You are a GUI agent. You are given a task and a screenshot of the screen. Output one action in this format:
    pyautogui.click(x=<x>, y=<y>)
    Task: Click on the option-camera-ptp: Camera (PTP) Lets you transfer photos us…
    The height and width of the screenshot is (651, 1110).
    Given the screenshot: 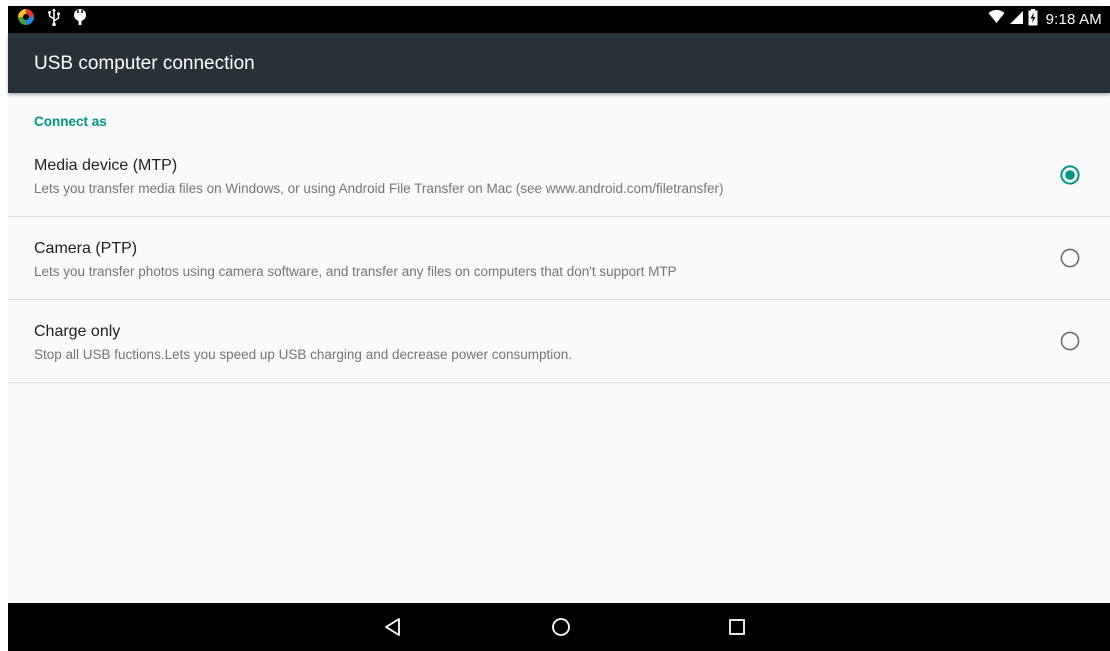 What is the action you would take?
    pyautogui.click(x=559, y=258)
    